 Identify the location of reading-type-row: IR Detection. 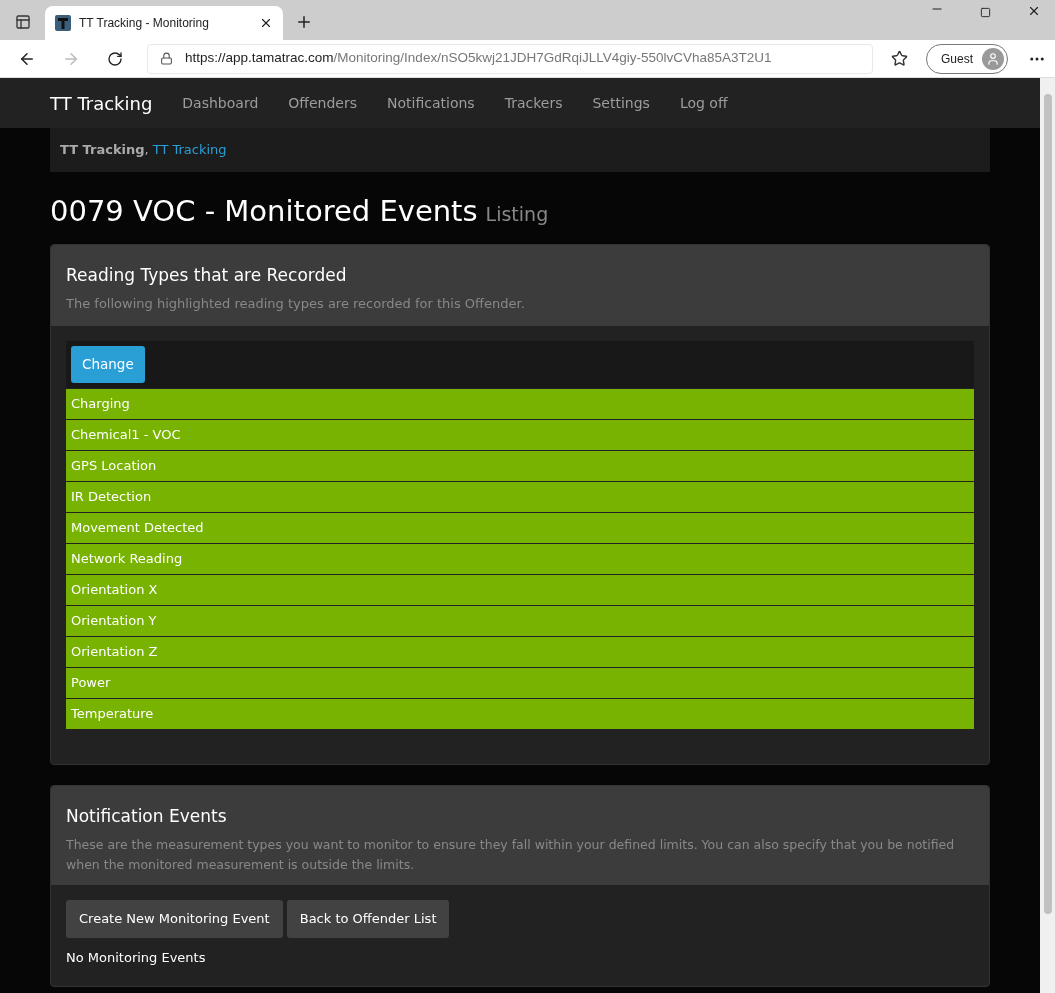
(520, 496).